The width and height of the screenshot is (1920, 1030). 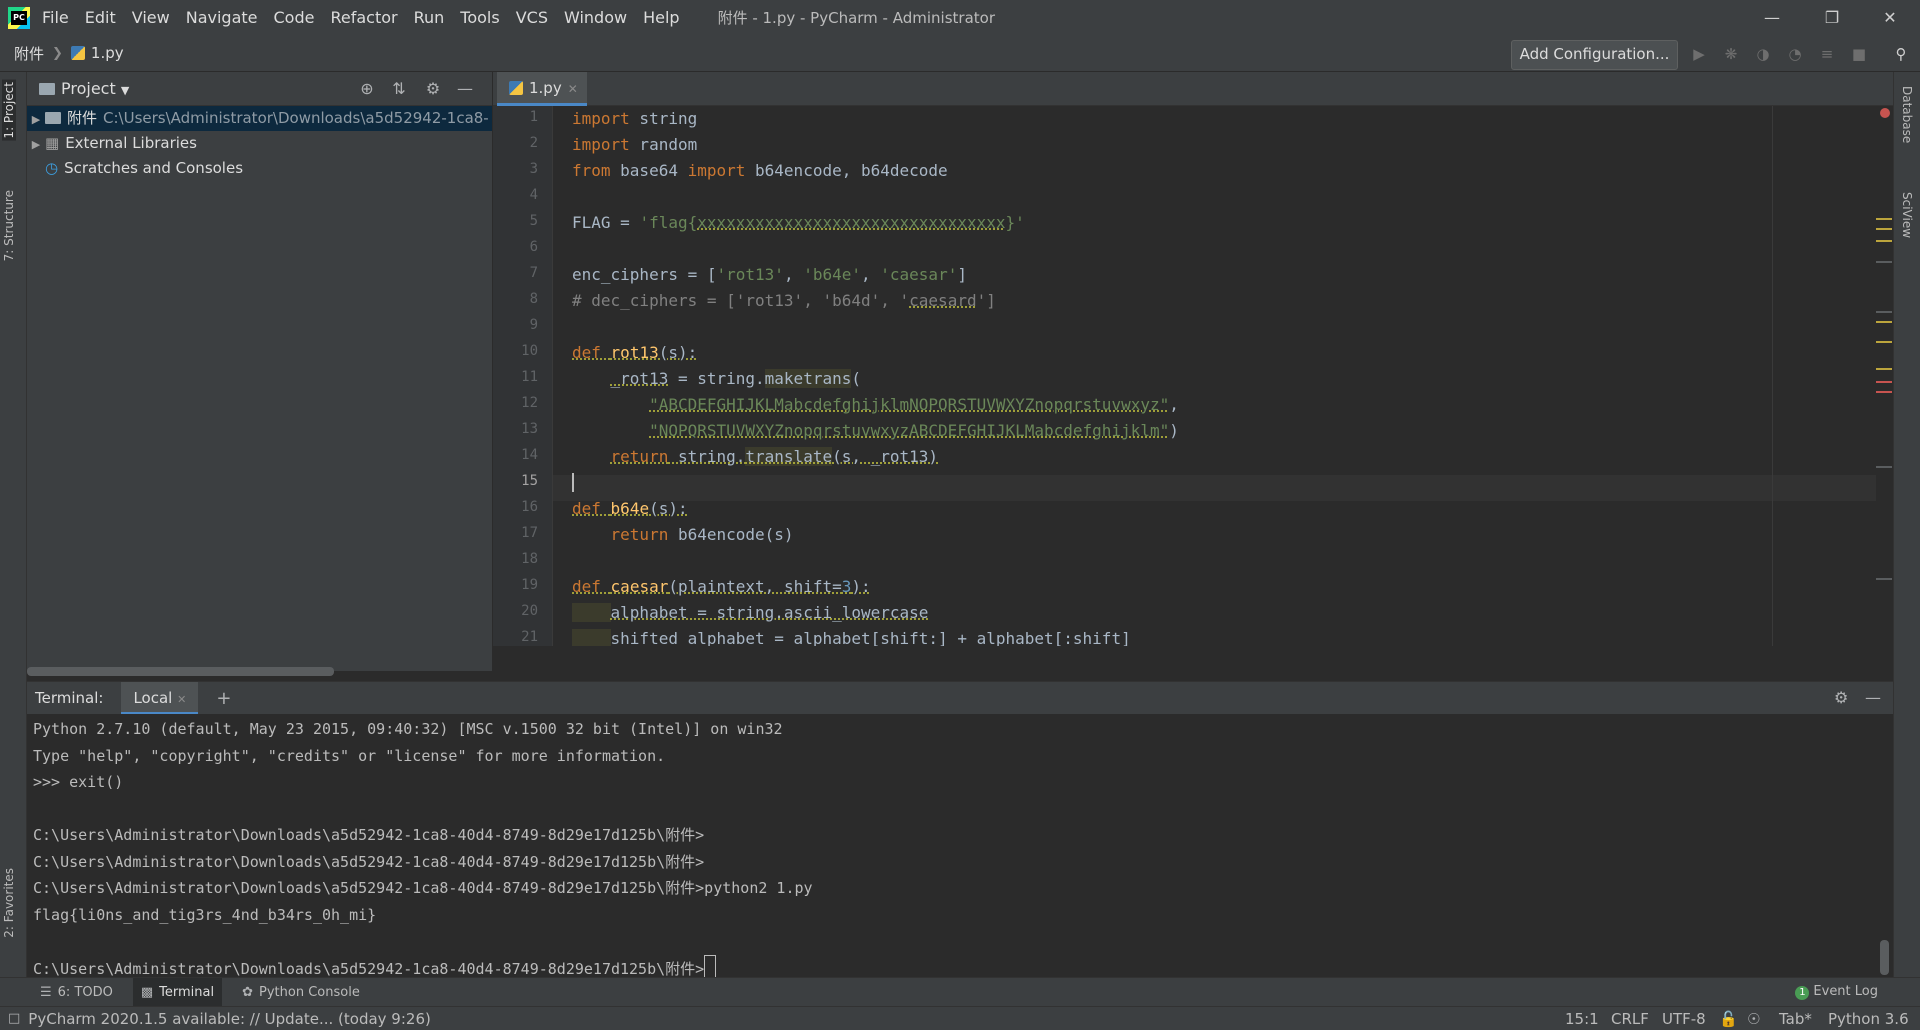 I want to click on line-separator: CRLF, so click(x=1630, y=1019).